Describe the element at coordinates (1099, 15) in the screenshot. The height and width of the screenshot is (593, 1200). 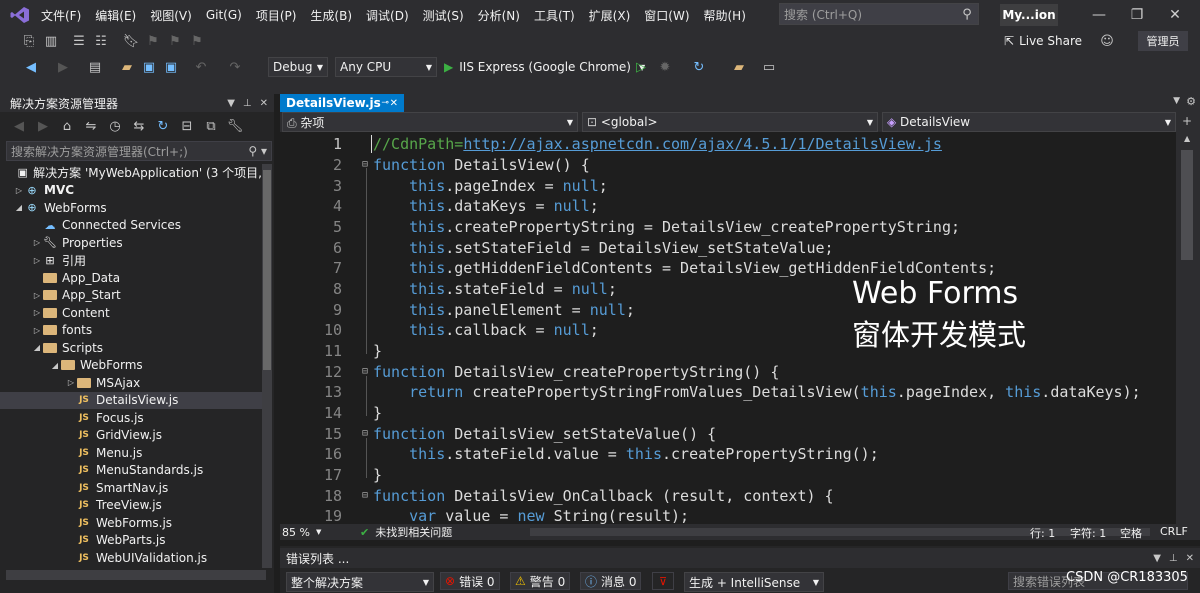
I see `minimize-icon: —` at that location.